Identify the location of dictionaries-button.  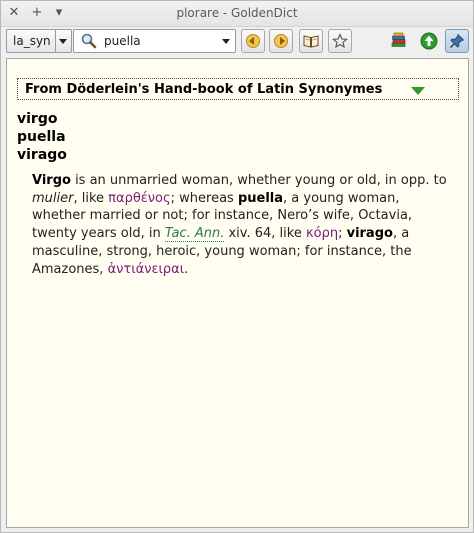
(399, 41).